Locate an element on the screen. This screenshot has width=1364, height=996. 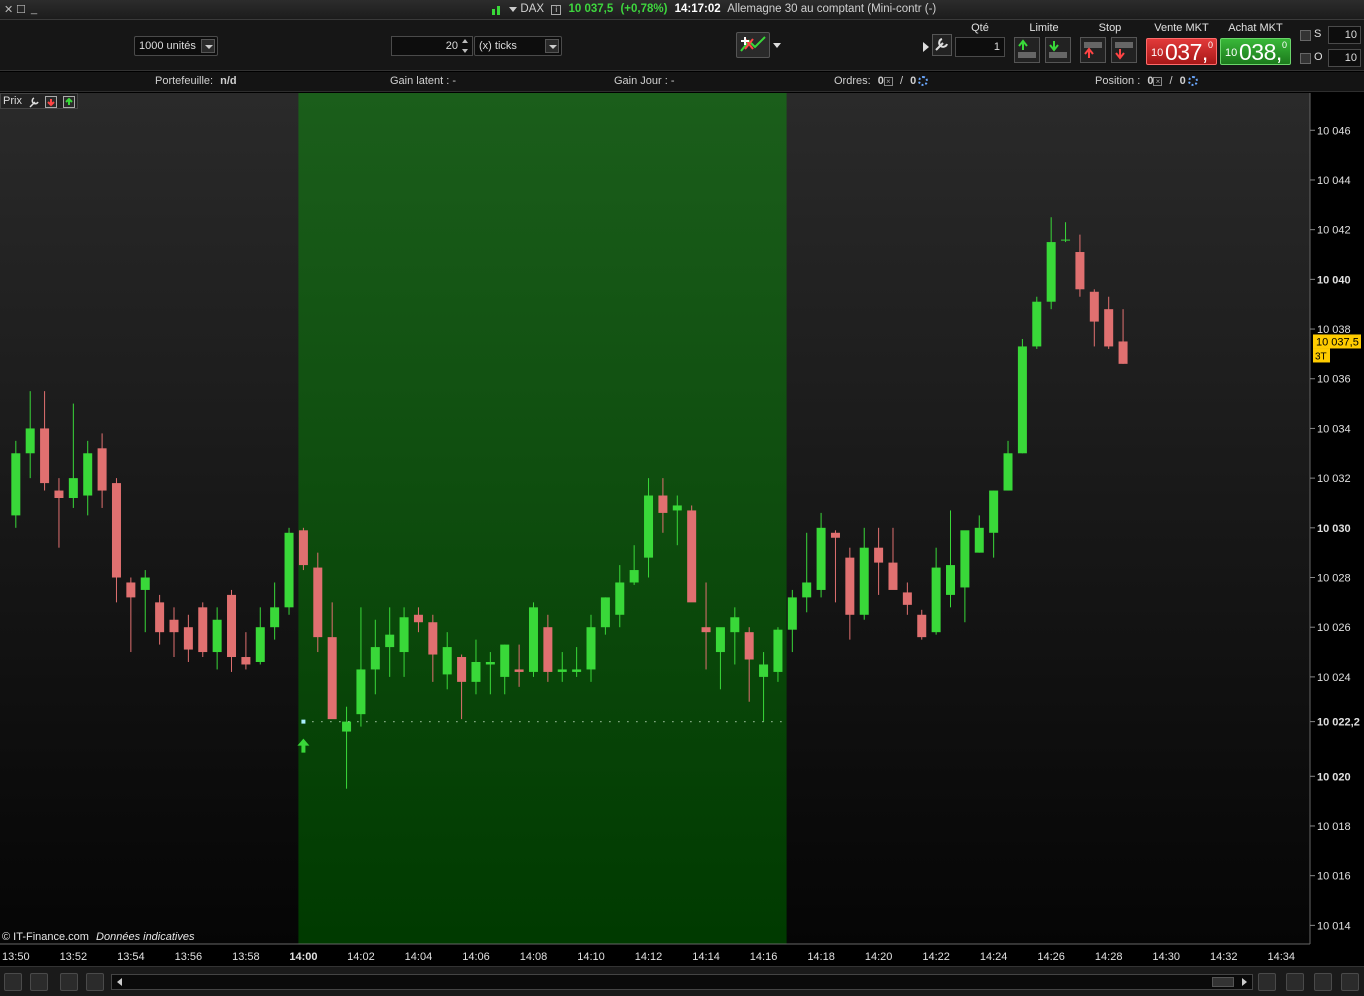
timeframe-icon is located at coordinates (39, 982).